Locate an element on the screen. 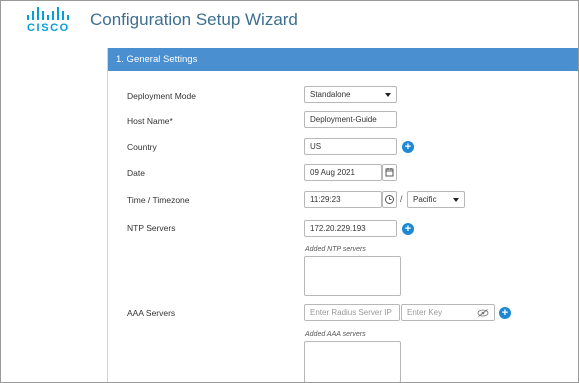 The height and width of the screenshot is (383, 579). clock-button is located at coordinates (389, 199).